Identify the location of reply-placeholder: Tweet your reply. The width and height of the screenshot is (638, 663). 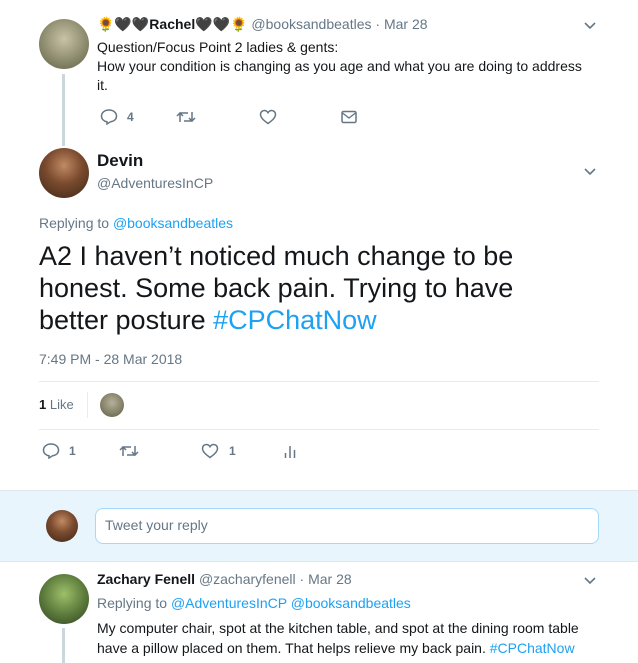
(156, 525).